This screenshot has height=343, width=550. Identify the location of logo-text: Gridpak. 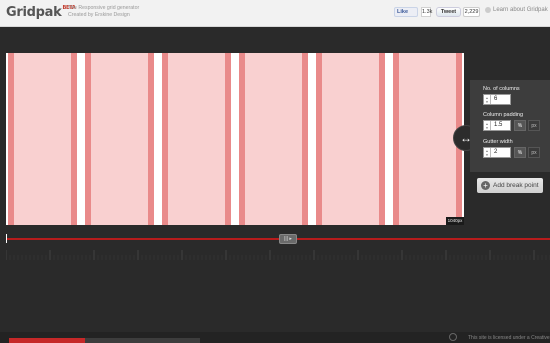
(34, 12).